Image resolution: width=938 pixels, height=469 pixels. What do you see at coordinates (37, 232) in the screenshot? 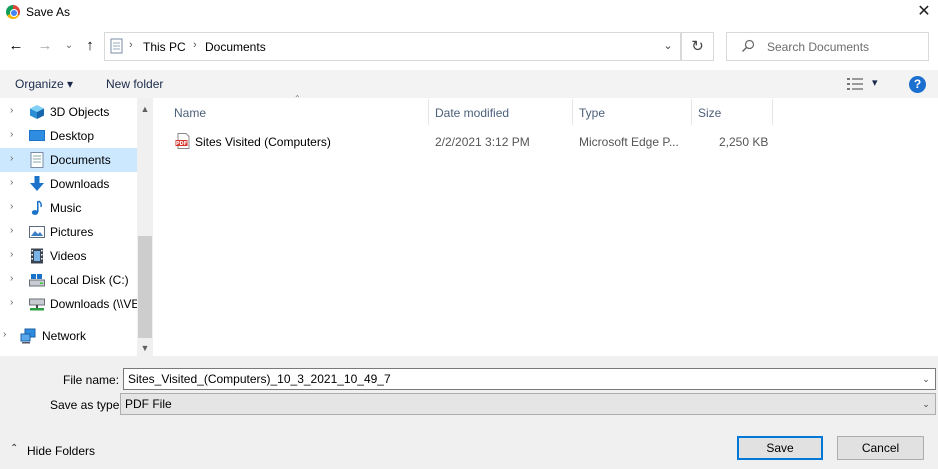
I see `pictures-icon` at bounding box center [37, 232].